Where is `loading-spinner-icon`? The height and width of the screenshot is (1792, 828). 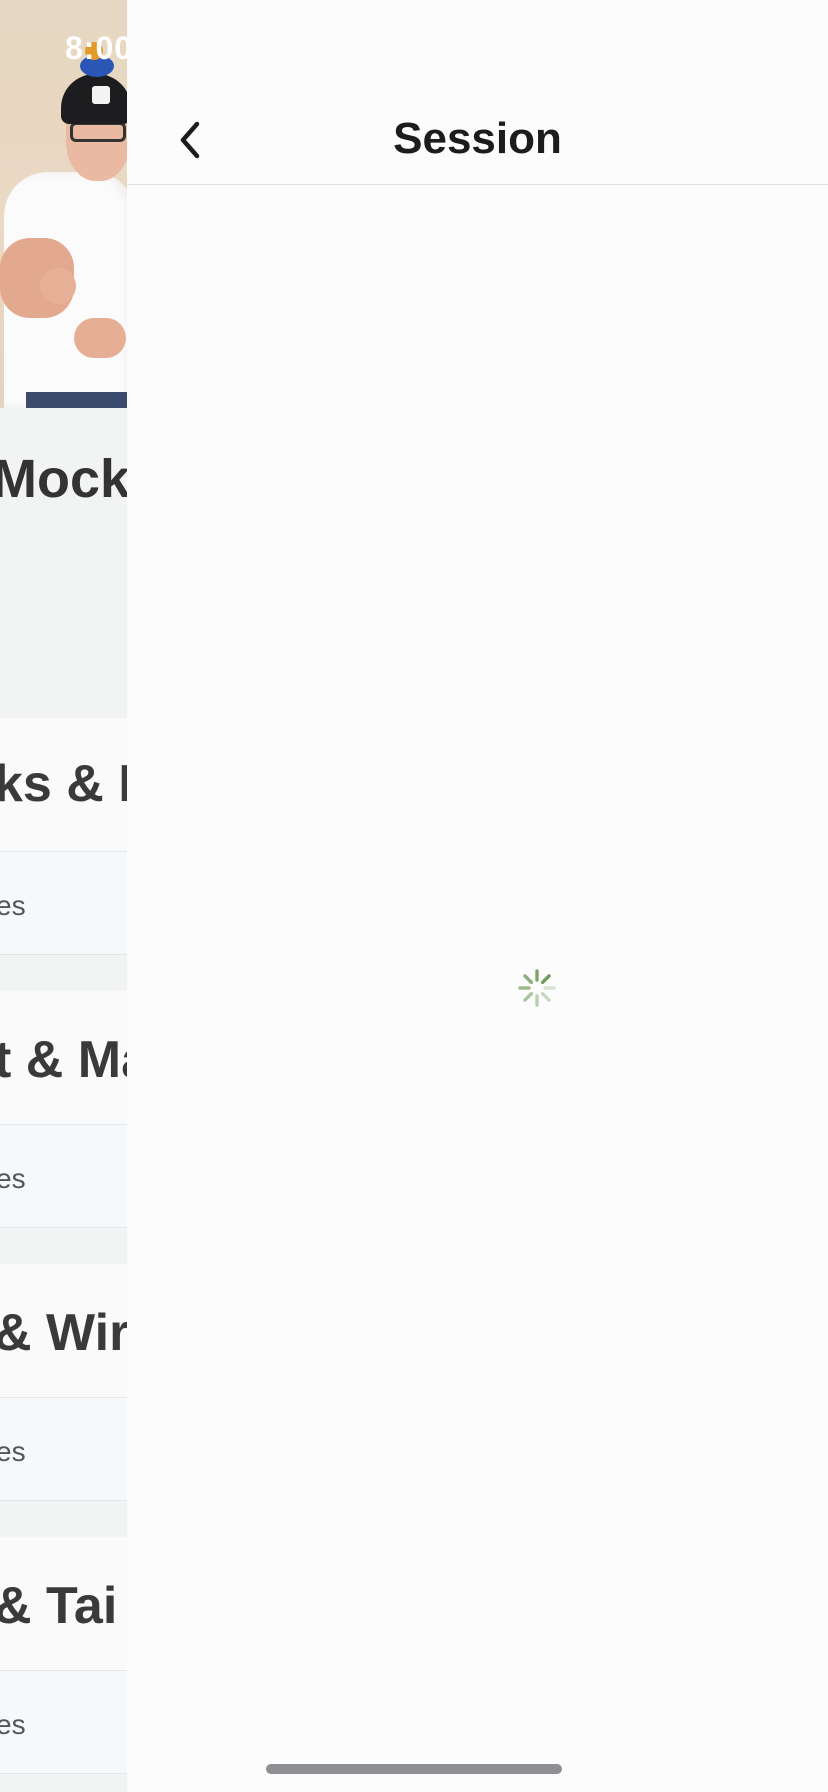
loading-spinner-icon is located at coordinates (537, 988).